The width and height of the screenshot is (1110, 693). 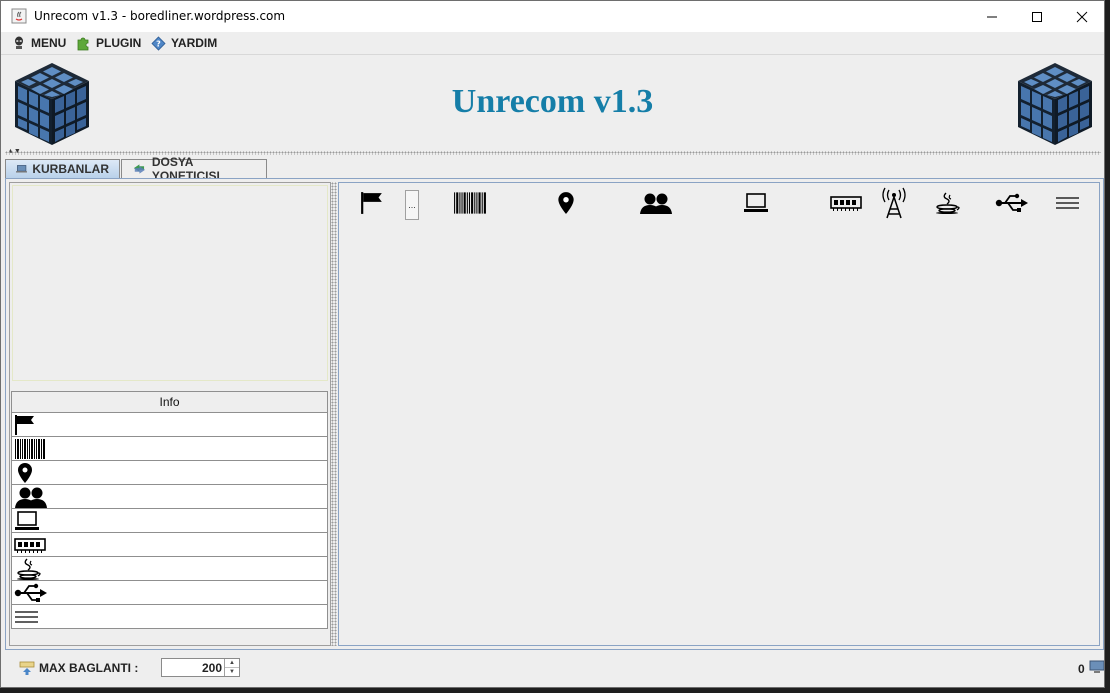 What do you see at coordinates (160, 16) in the screenshot?
I see `window-title: Unrecom v1.3 - boredliner.wordpress.com` at bounding box center [160, 16].